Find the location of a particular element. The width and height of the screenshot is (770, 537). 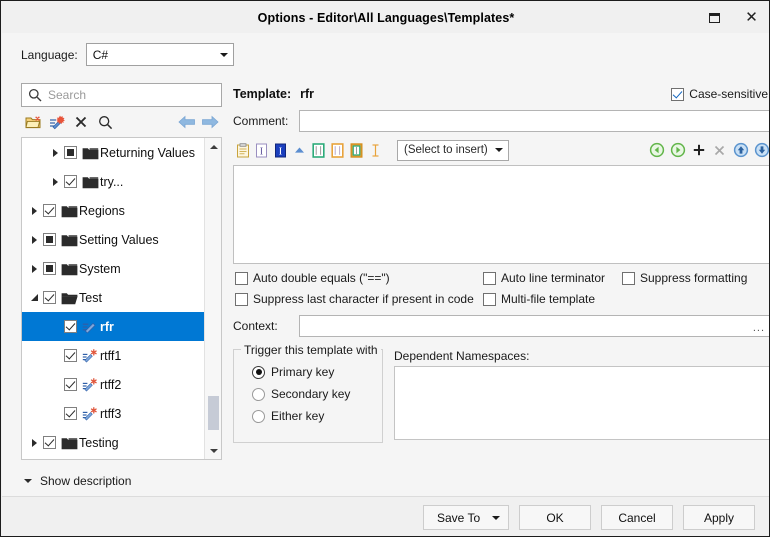

scrollbar-thumb is located at coordinates (213, 413).